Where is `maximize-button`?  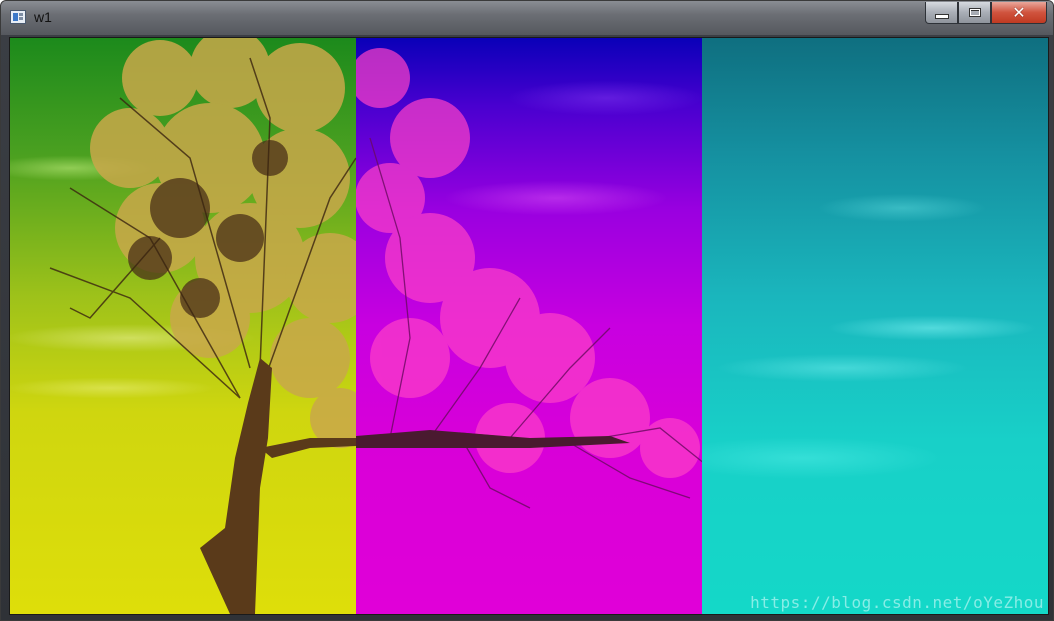 maximize-button is located at coordinates (974, 13).